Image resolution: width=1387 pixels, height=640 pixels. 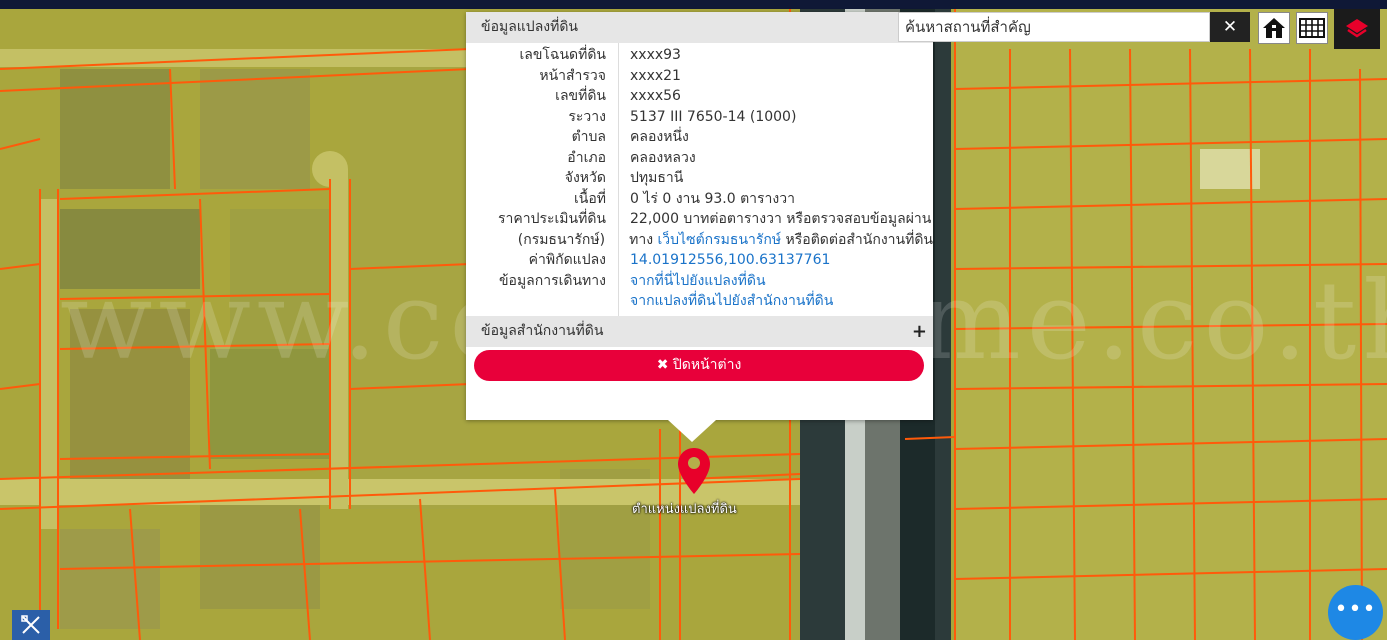 What do you see at coordinates (551, 219) in the screenshot?
I see `price-label: ราคาประเมินที่ดิน` at bounding box center [551, 219].